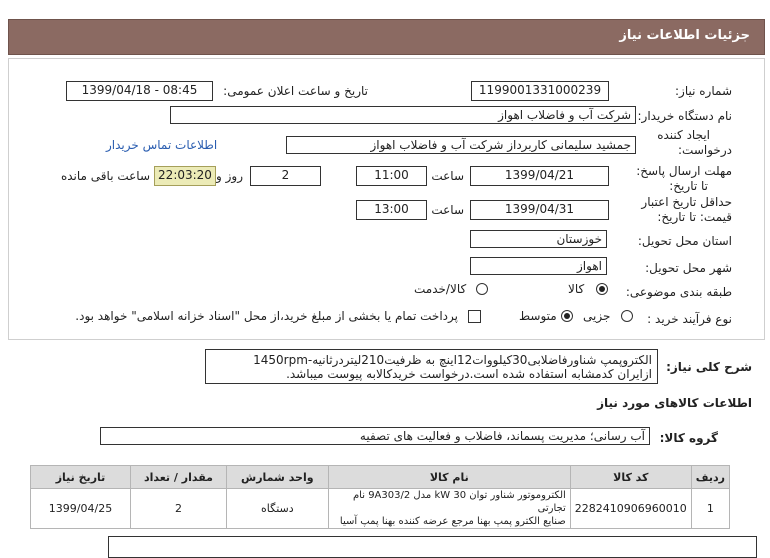 Image resolution: width=770 pixels, height=558 pixels. I want to click on validity-date-field: 1399/04/31, so click(539, 210).